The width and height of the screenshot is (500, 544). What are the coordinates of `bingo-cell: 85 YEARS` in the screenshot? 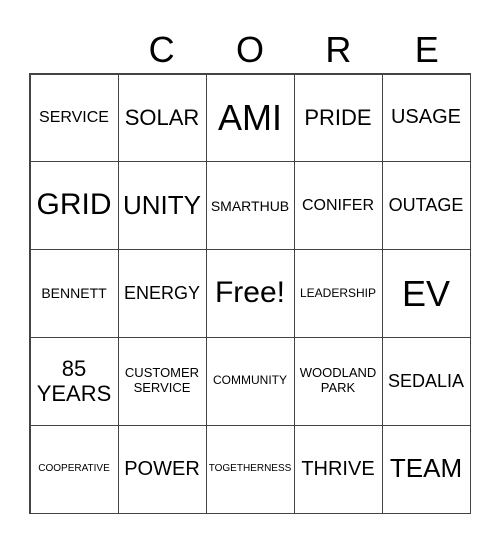 It's located at (74, 381).